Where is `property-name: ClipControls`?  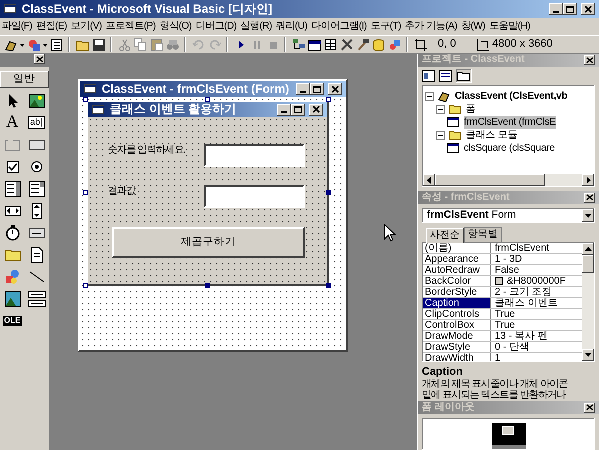 property-name: ClipControls is located at coordinates (457, 314).